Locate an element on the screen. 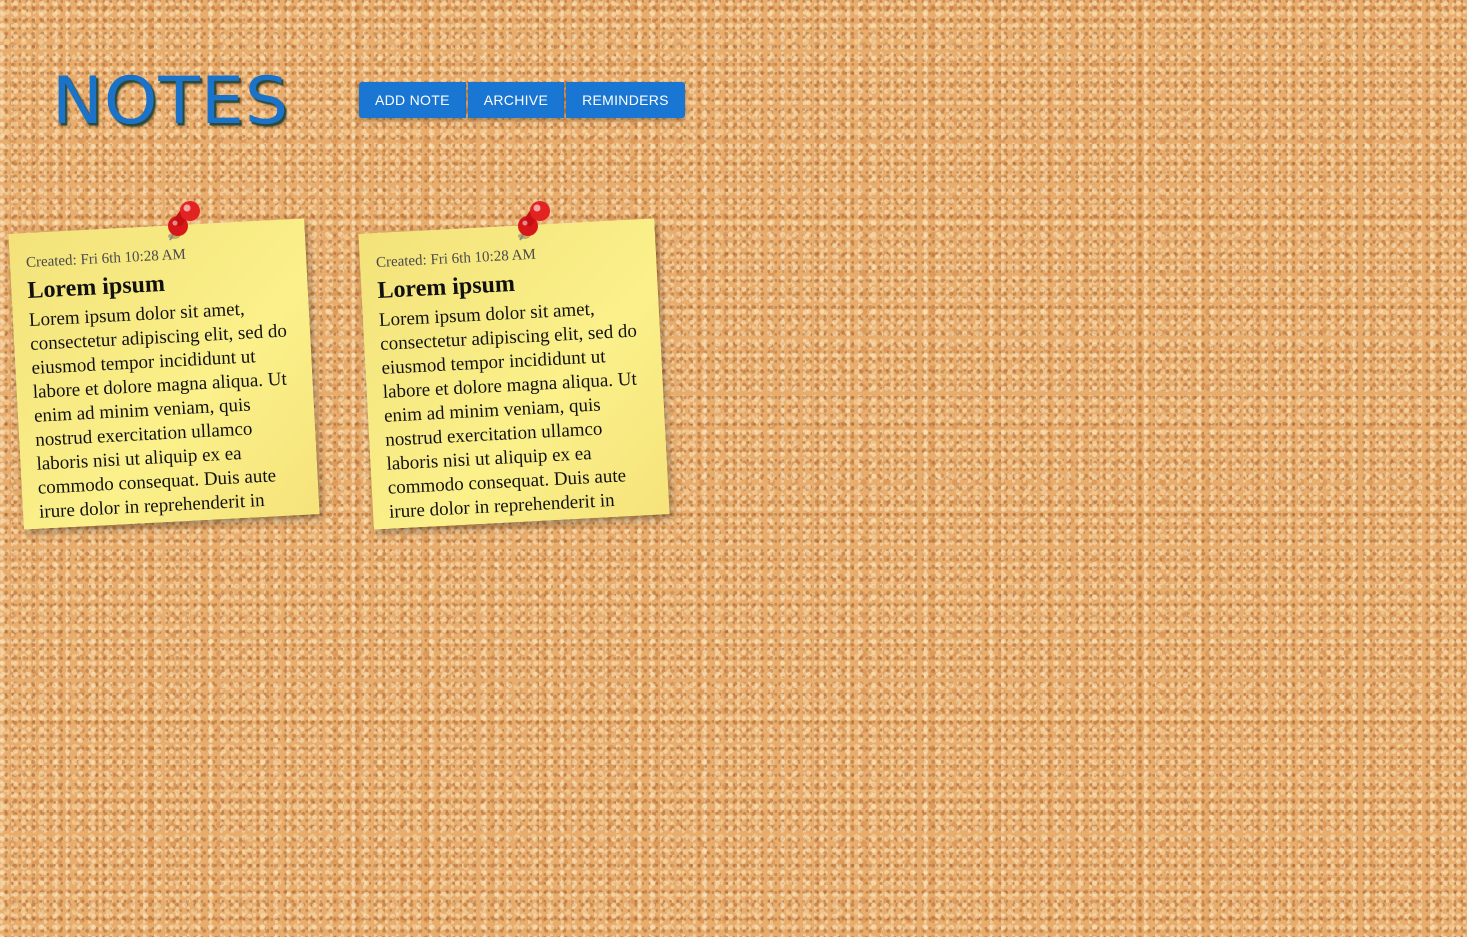  add-note-button: ADD NOTE is located at coordinates (412, 100).